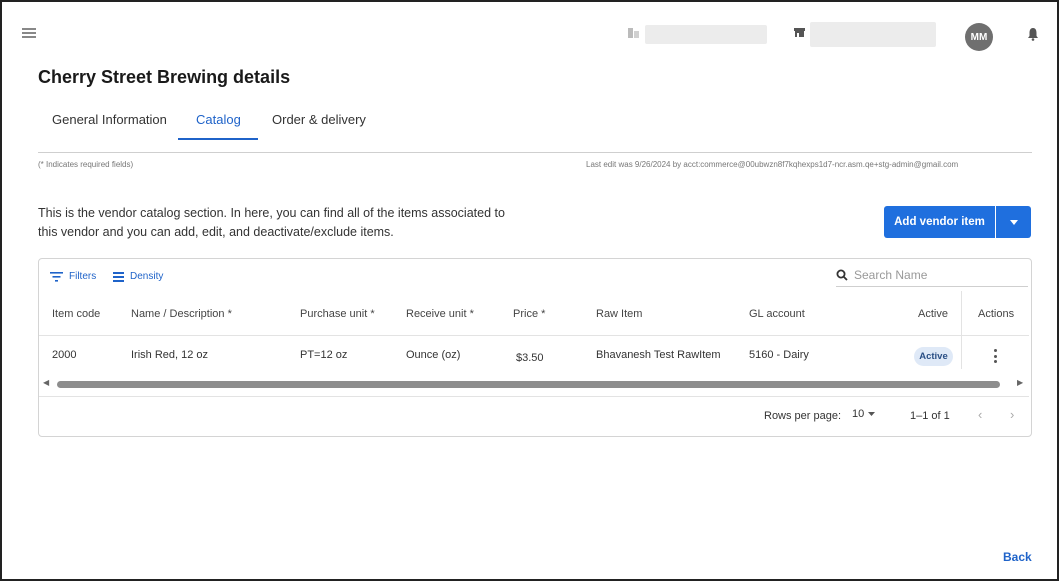  Describe the element at coordinates (46, 382) in the screenshot. I see `scroll-left-icon: ◀` at that location.